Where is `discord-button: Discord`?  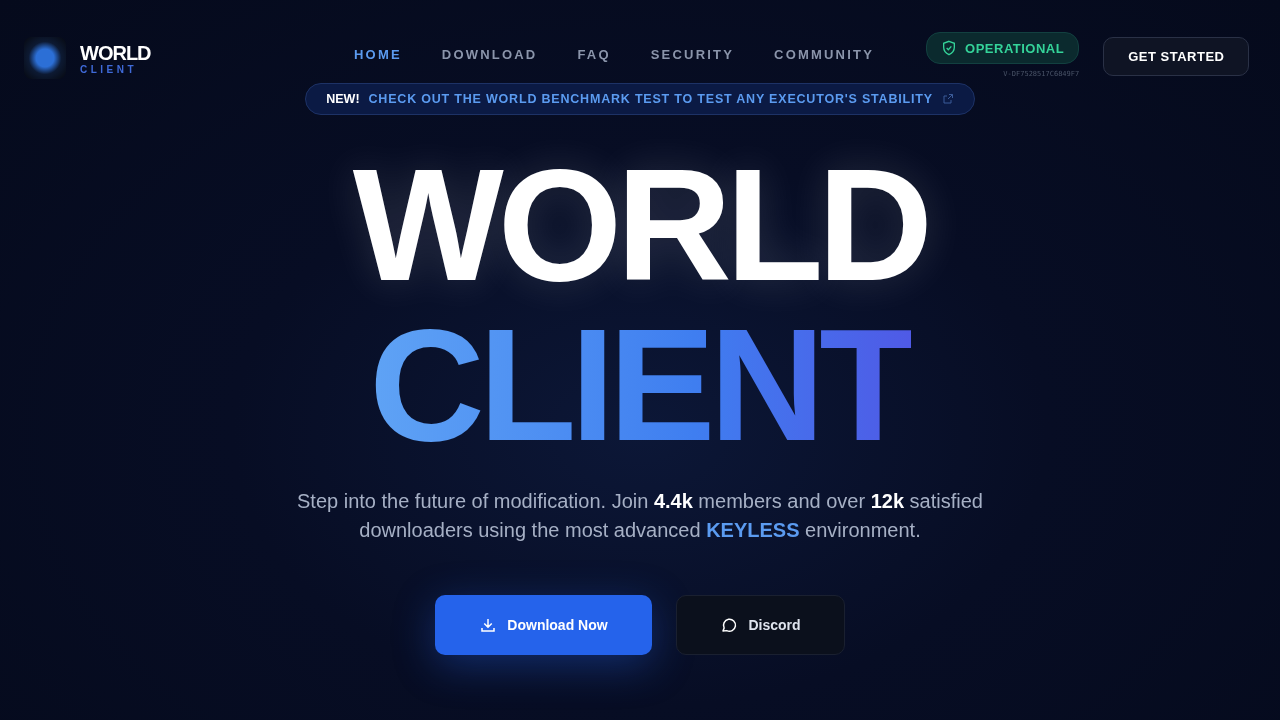 discord-button: Discord is located at coordinates (760, 625).